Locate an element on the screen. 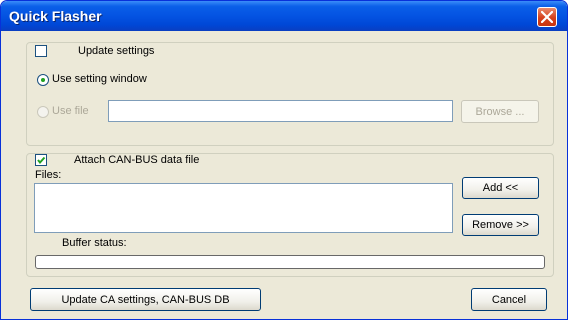 The image size is (568, 320). update-ca-settings-button: Update CA settings, CAN-BUS DB is located at coordinates (145, 299).